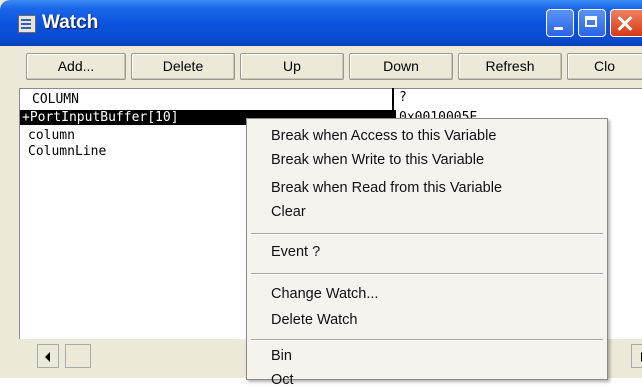  Describe the element at coordinates (282, 380) in the screenshot. I see `menu-oct: Oct` at that location.